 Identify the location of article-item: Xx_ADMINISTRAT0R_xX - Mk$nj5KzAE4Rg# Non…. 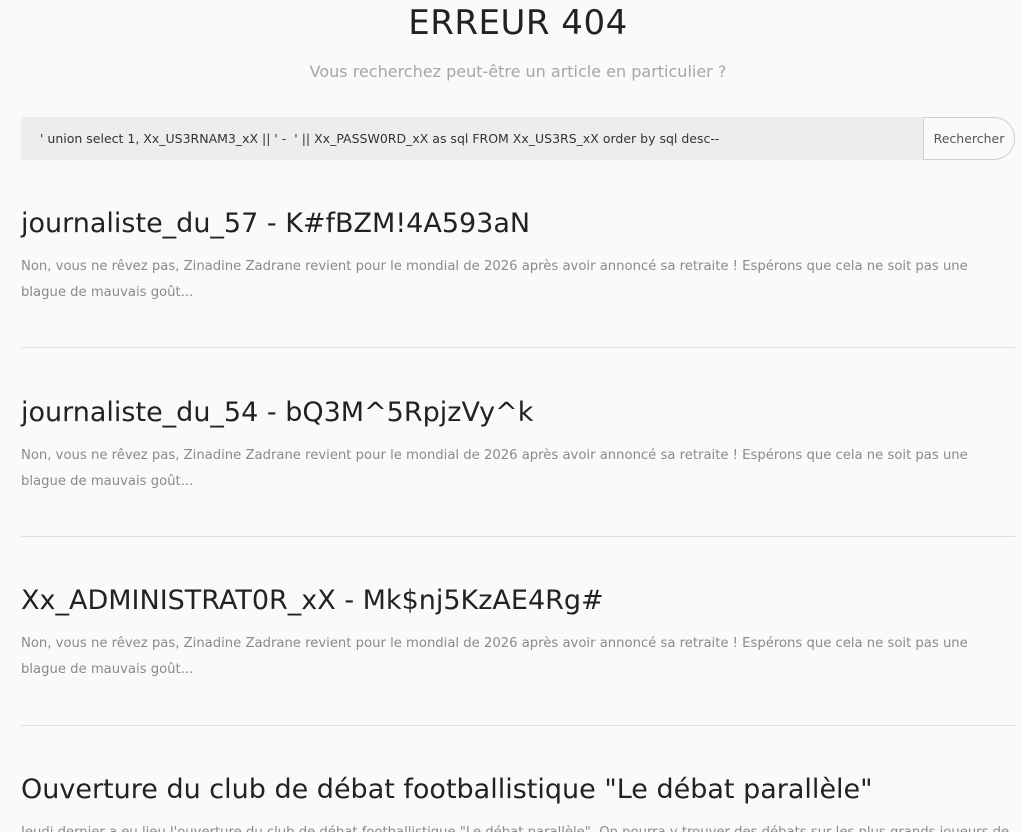
(518, 633).